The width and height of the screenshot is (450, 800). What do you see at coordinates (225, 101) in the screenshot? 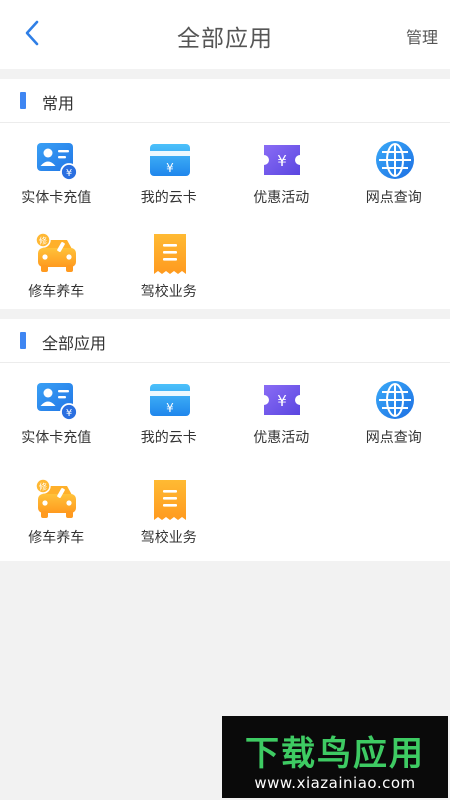
I see `section-header: 常用` at bounding box center [225, 101].